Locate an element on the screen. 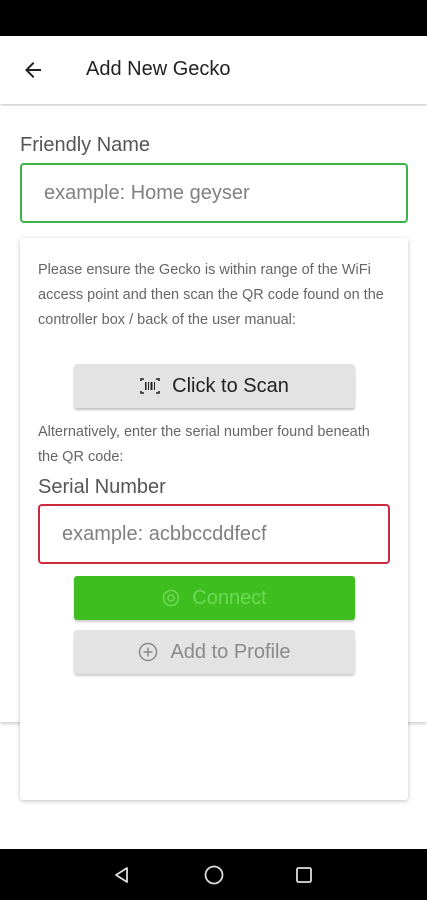  scan-button-label: Click to Scan is located at coordinates (230, 385).